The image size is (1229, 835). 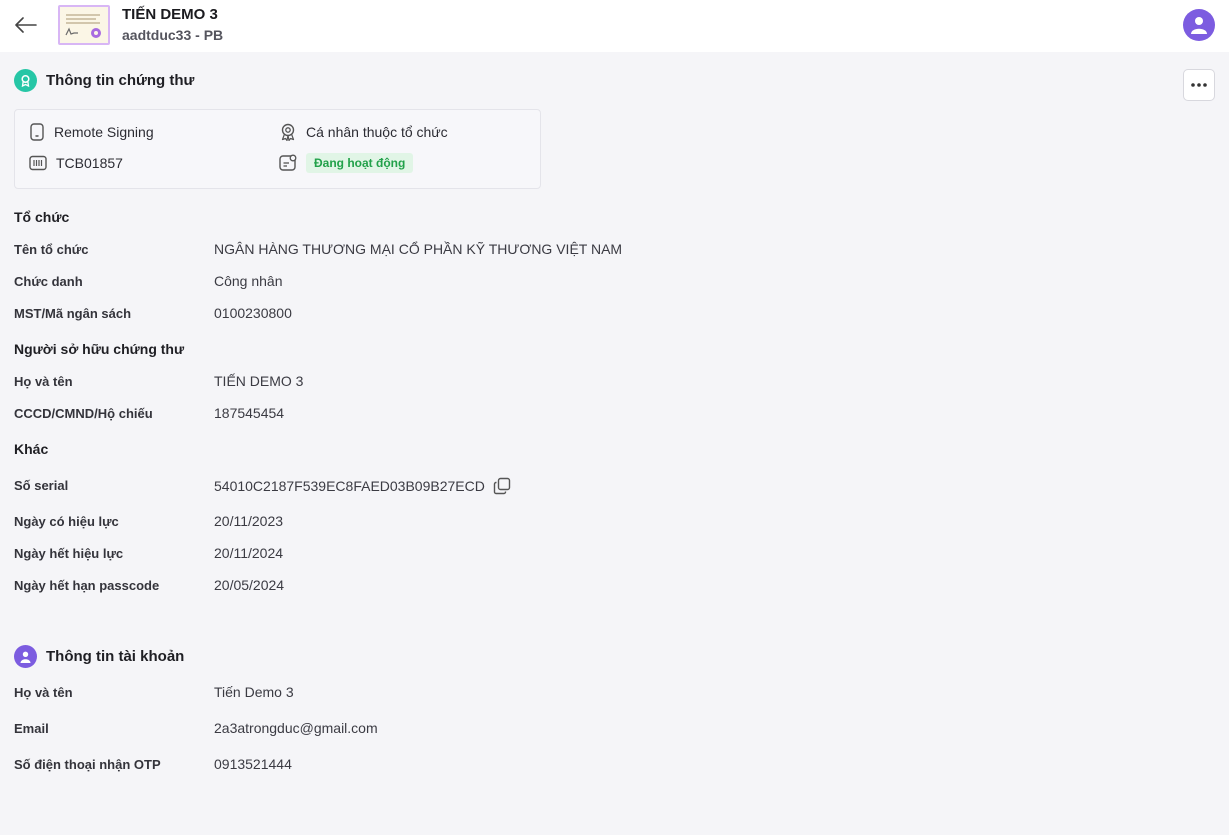 I want to click on email-label: Email, so click(x=31, y=728).